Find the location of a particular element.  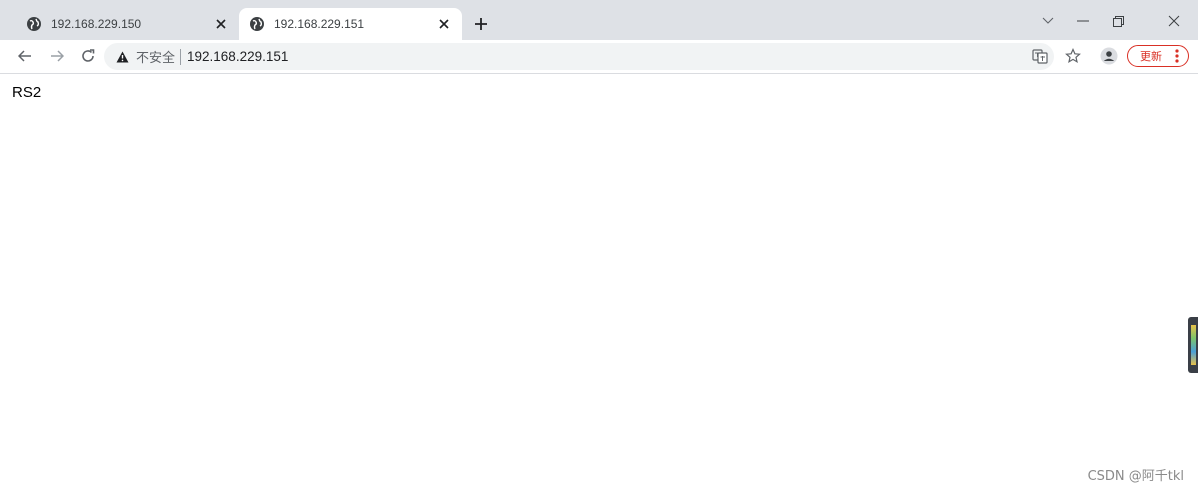

plus-icon is located at coordinates (481, 24).